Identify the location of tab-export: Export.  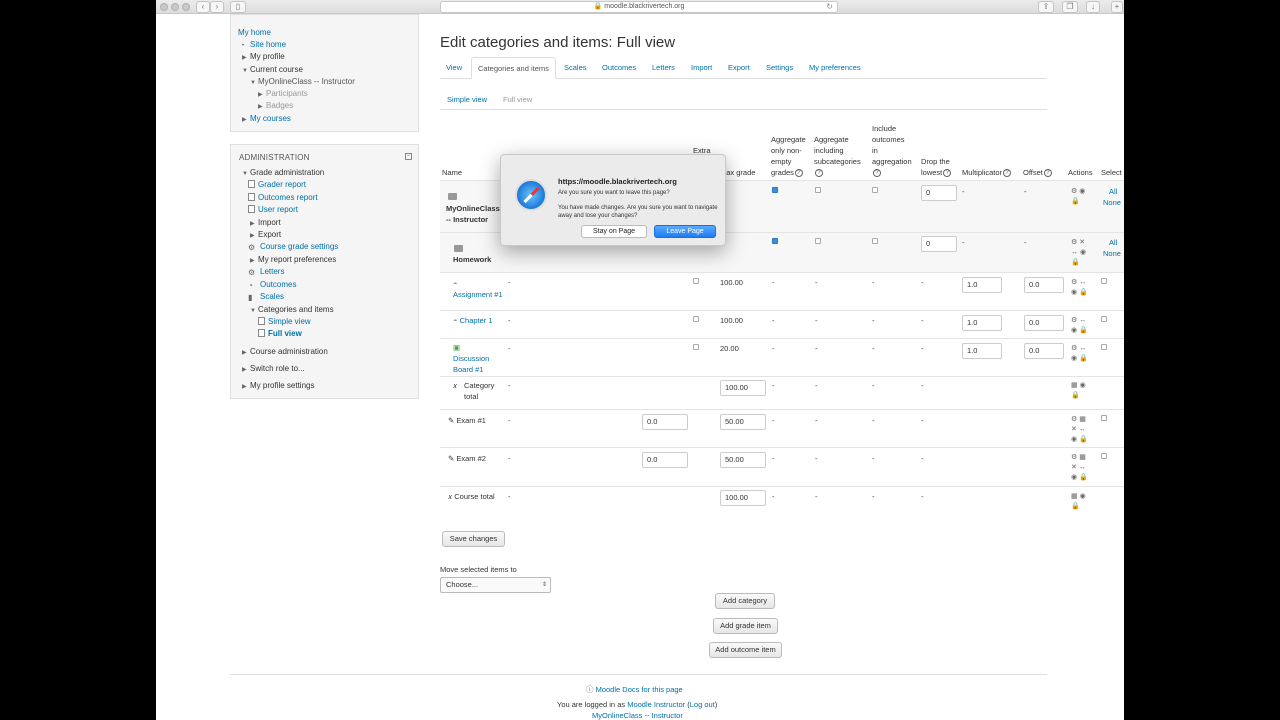
(739, 68).